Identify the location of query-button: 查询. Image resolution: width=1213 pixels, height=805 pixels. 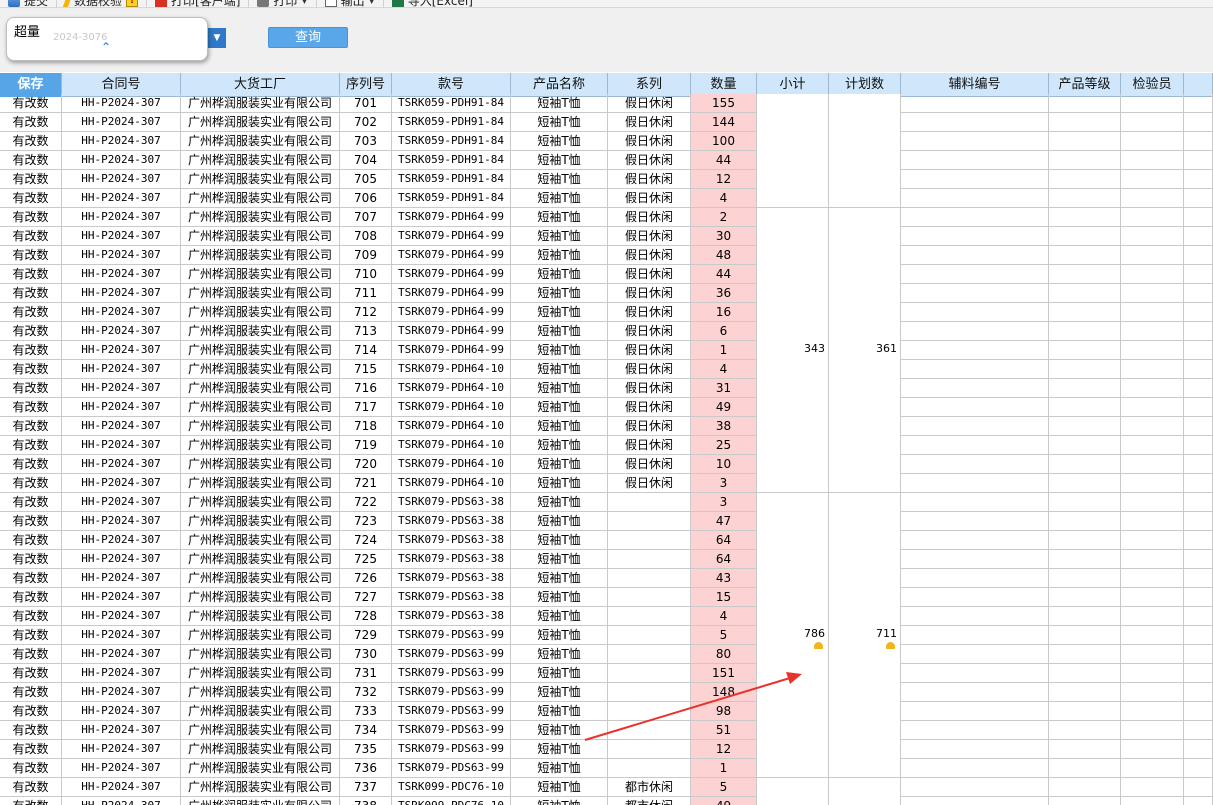
(308, 37).